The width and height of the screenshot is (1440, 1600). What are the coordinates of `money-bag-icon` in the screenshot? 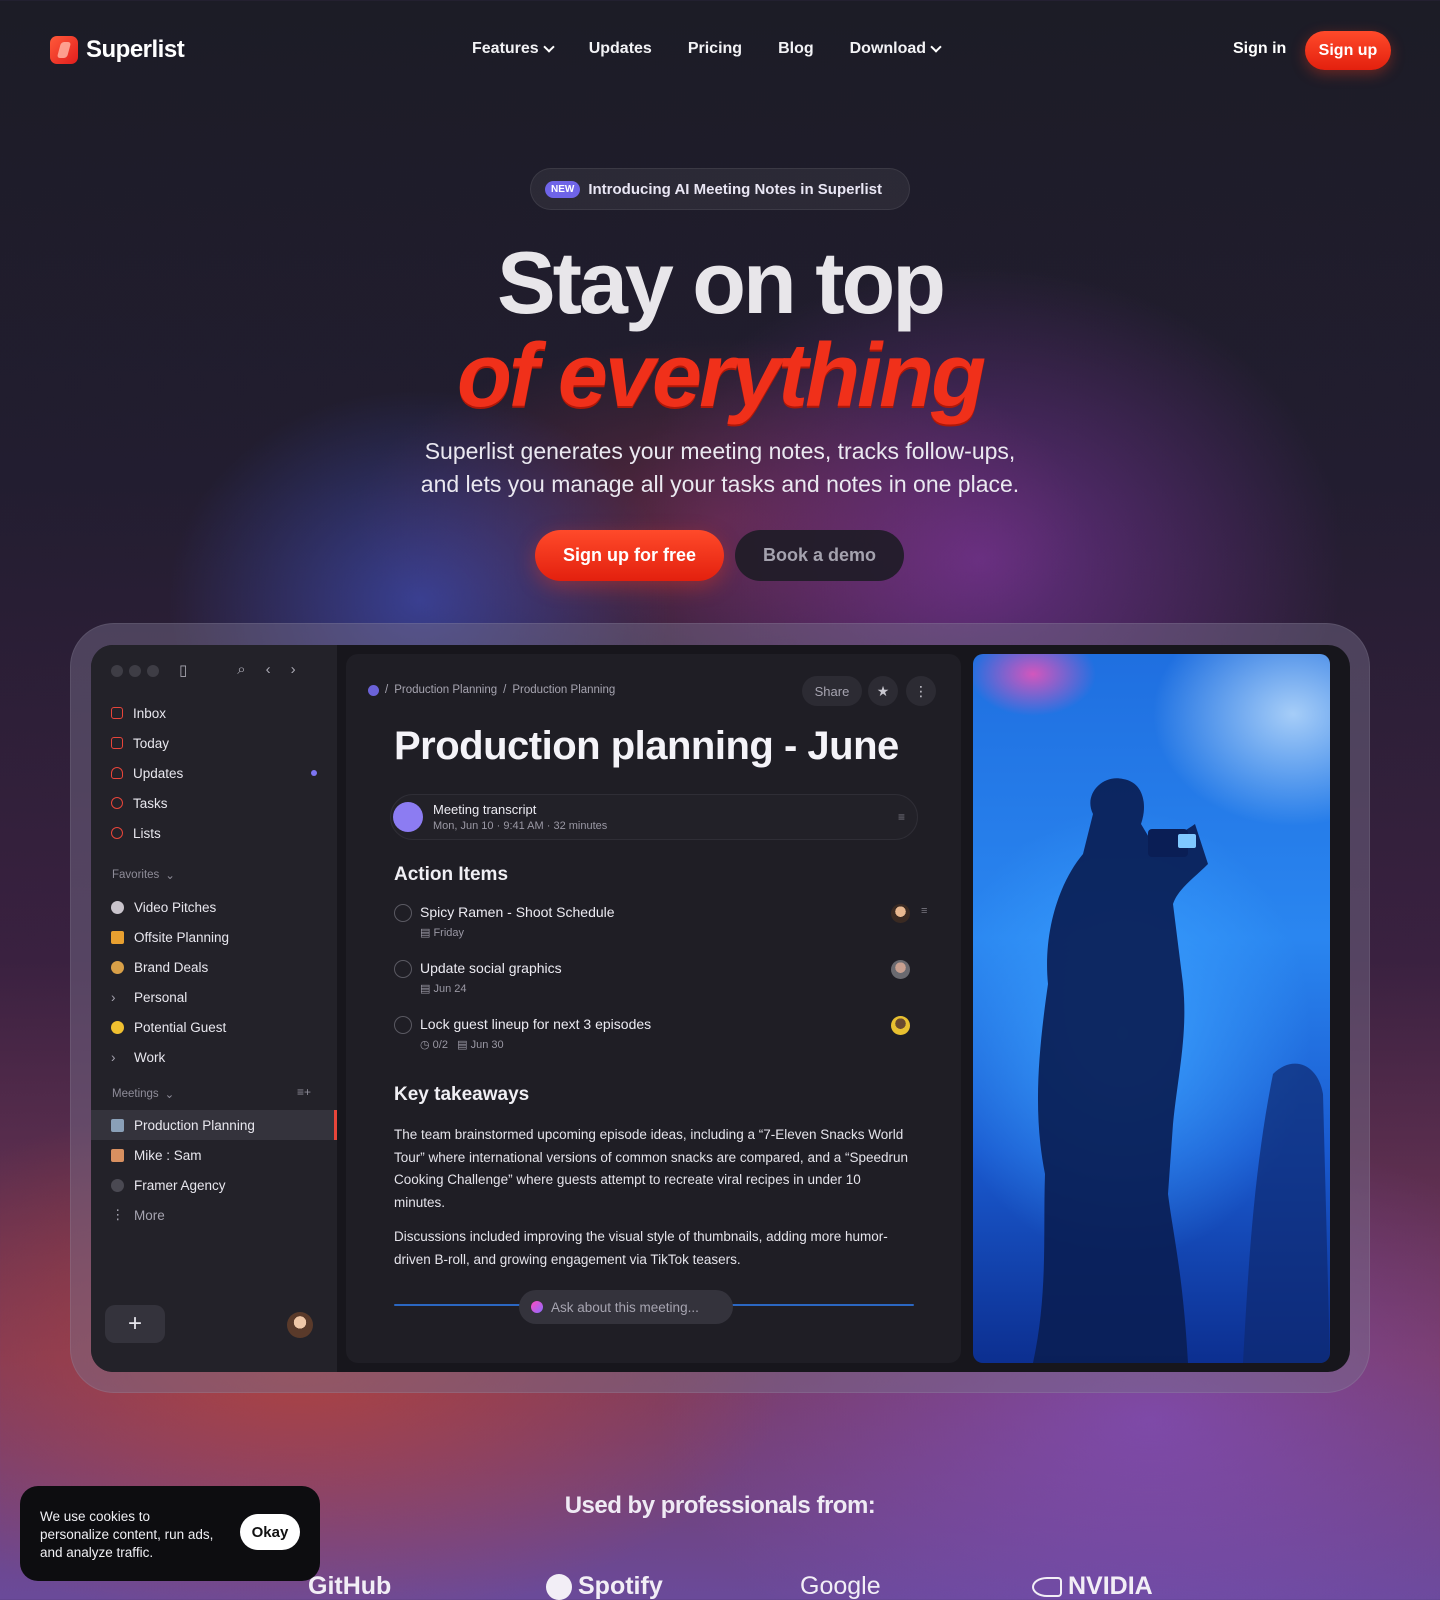 It's located at (117, 967).